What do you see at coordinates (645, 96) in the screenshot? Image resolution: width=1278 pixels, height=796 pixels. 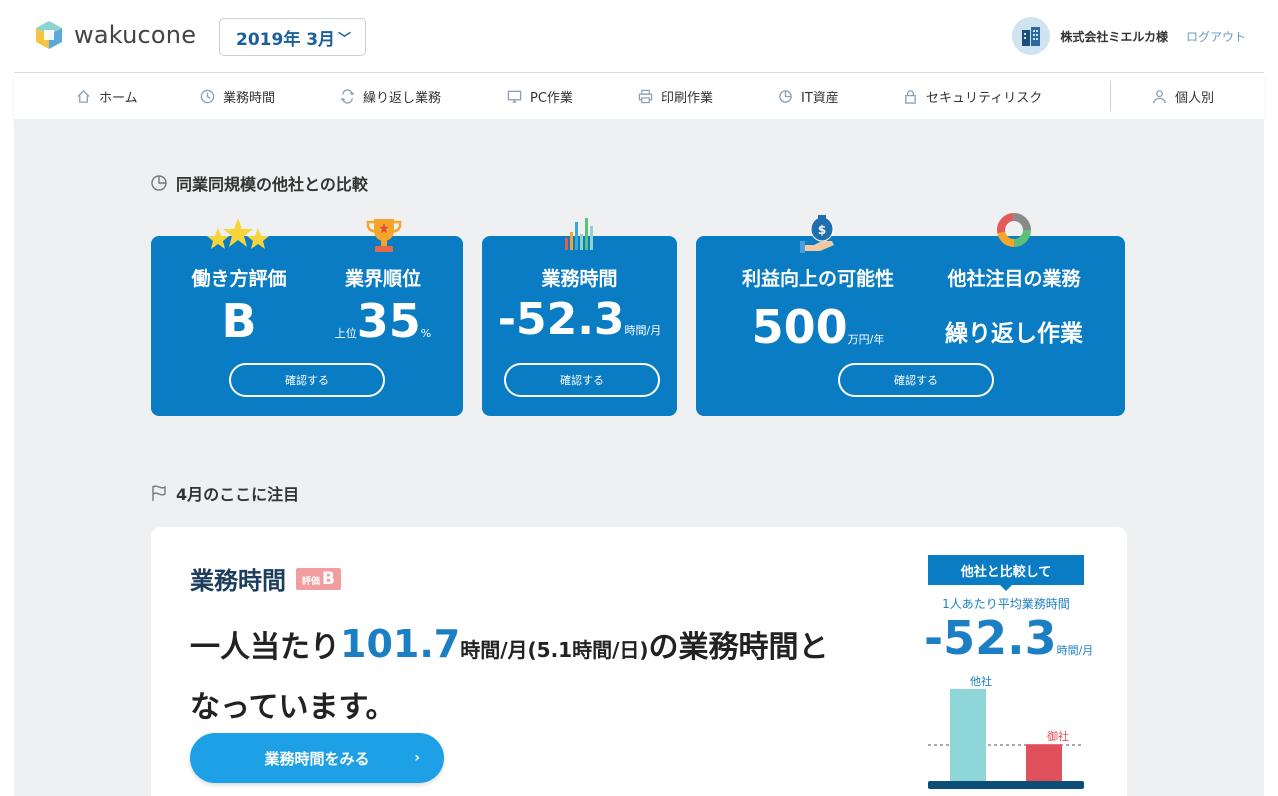 I see `printer-icon` at bounding box center [645, 96].